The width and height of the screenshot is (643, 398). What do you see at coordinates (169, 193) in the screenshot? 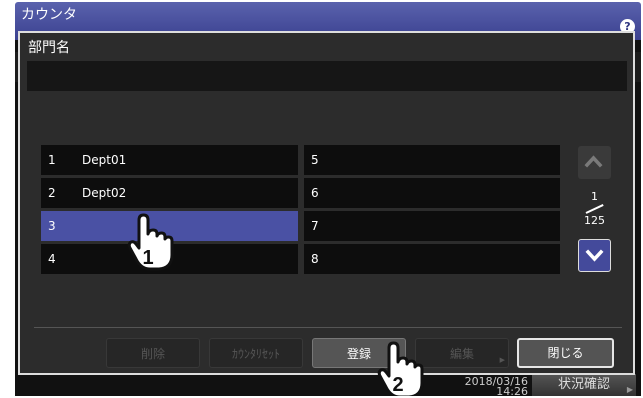
I see `department-row: 2 Dept02` at bounding box center [169, 193].